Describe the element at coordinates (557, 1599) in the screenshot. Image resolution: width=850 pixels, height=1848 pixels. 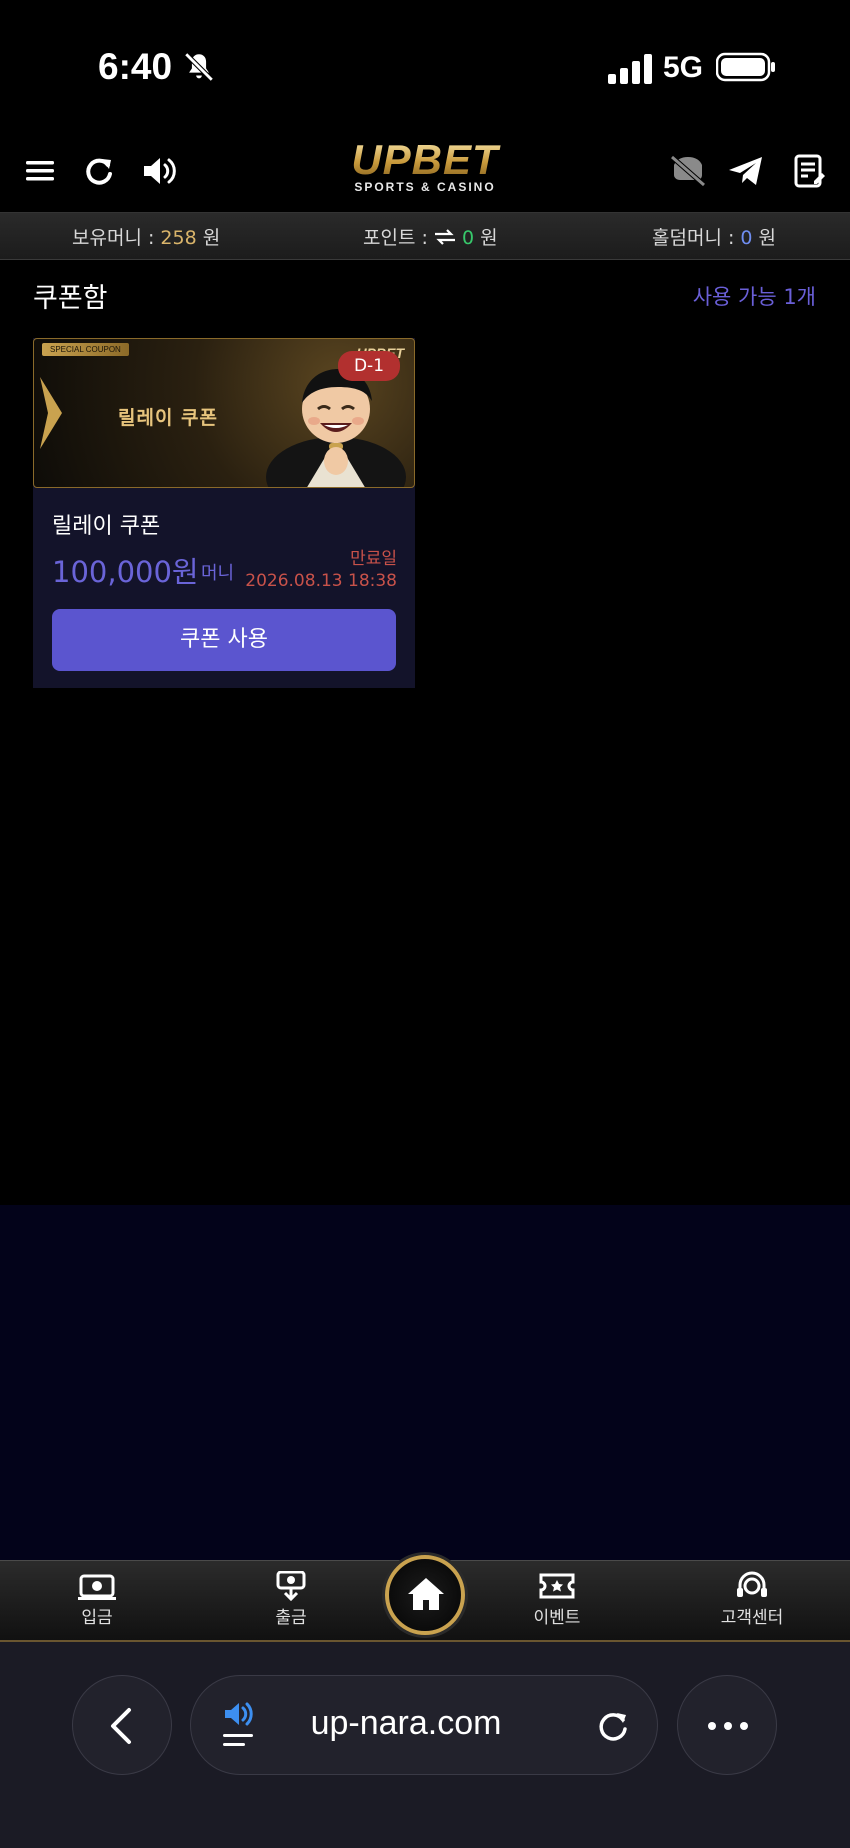
I see `nav-event: 이벤트` at that location.